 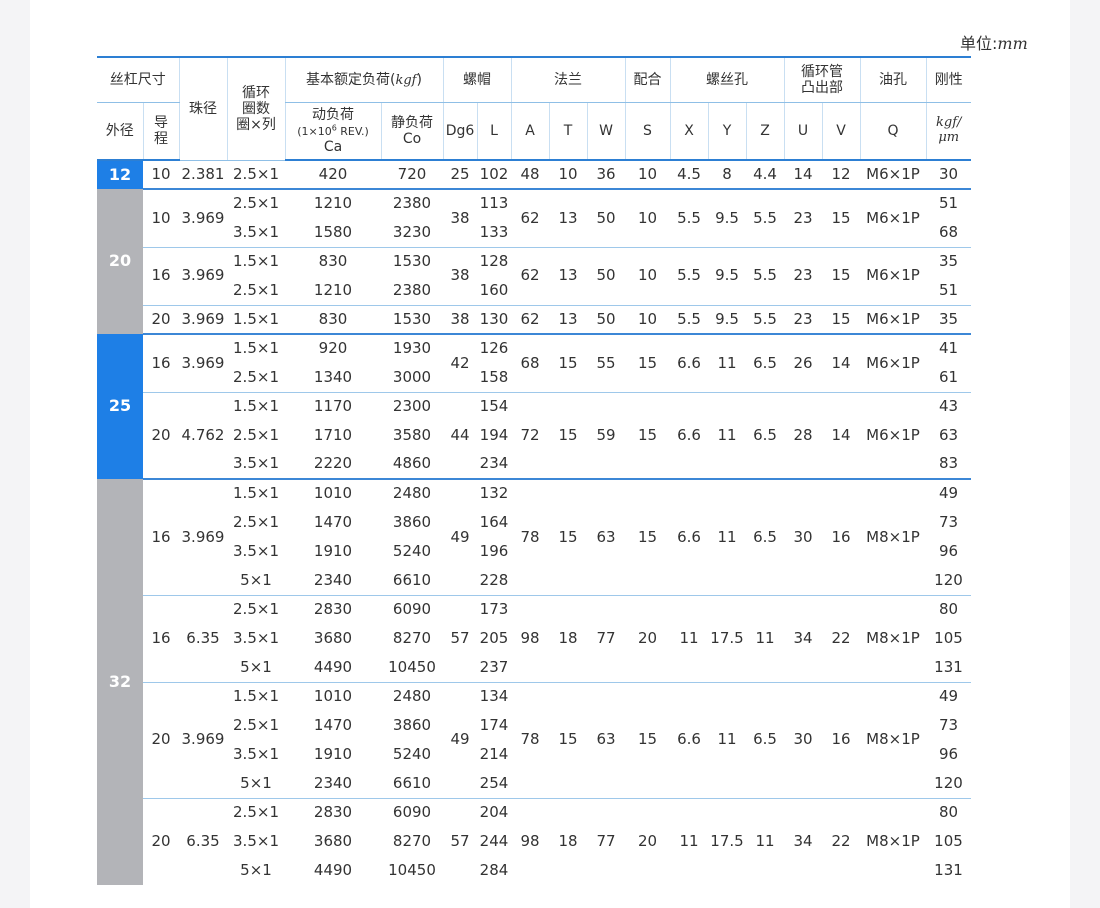 What do you see at coordinates (948, 319) in the screenshot?
I see `stiffness-cell: 35` at bounding box center [948, 319].